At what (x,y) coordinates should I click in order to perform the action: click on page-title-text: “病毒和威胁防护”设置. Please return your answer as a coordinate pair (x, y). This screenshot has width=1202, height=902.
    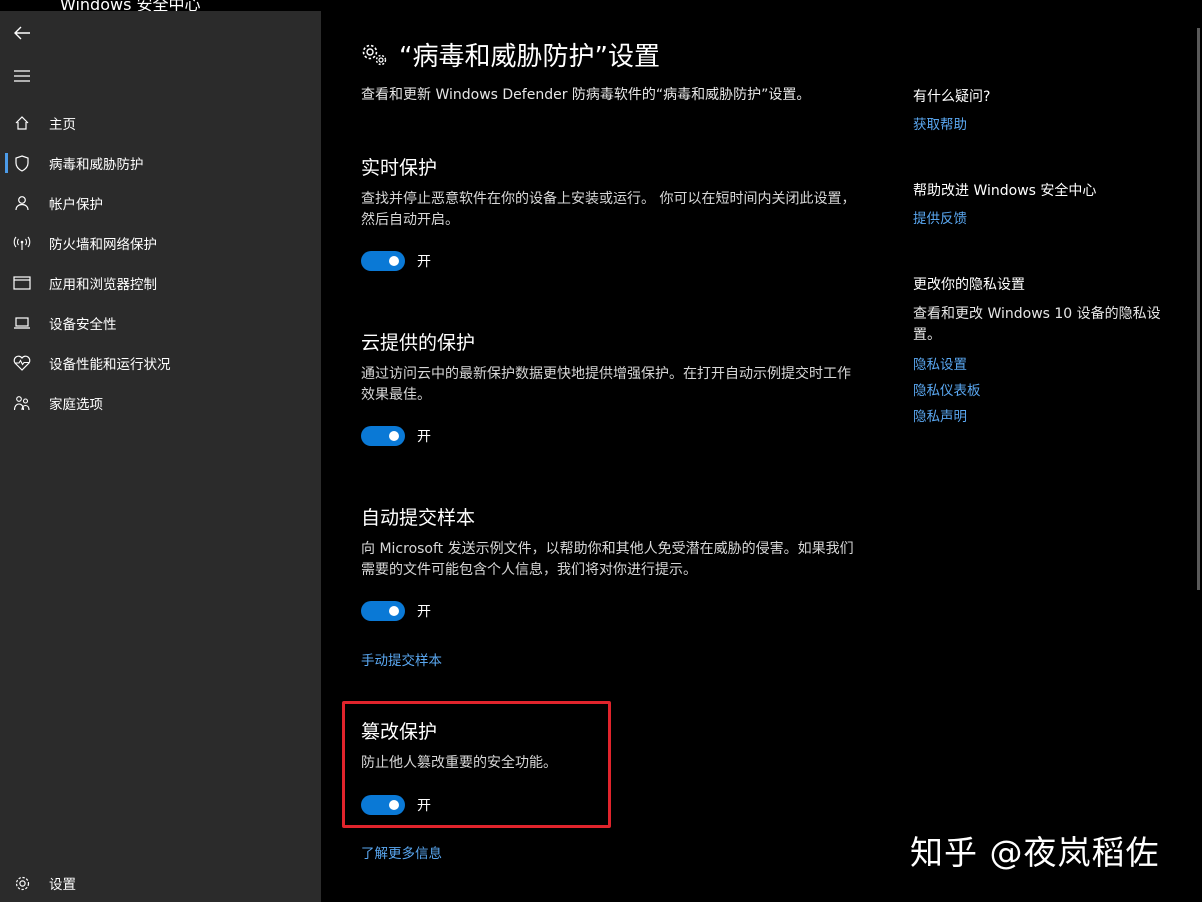
    Looking at the image, I should click on (529, 57).